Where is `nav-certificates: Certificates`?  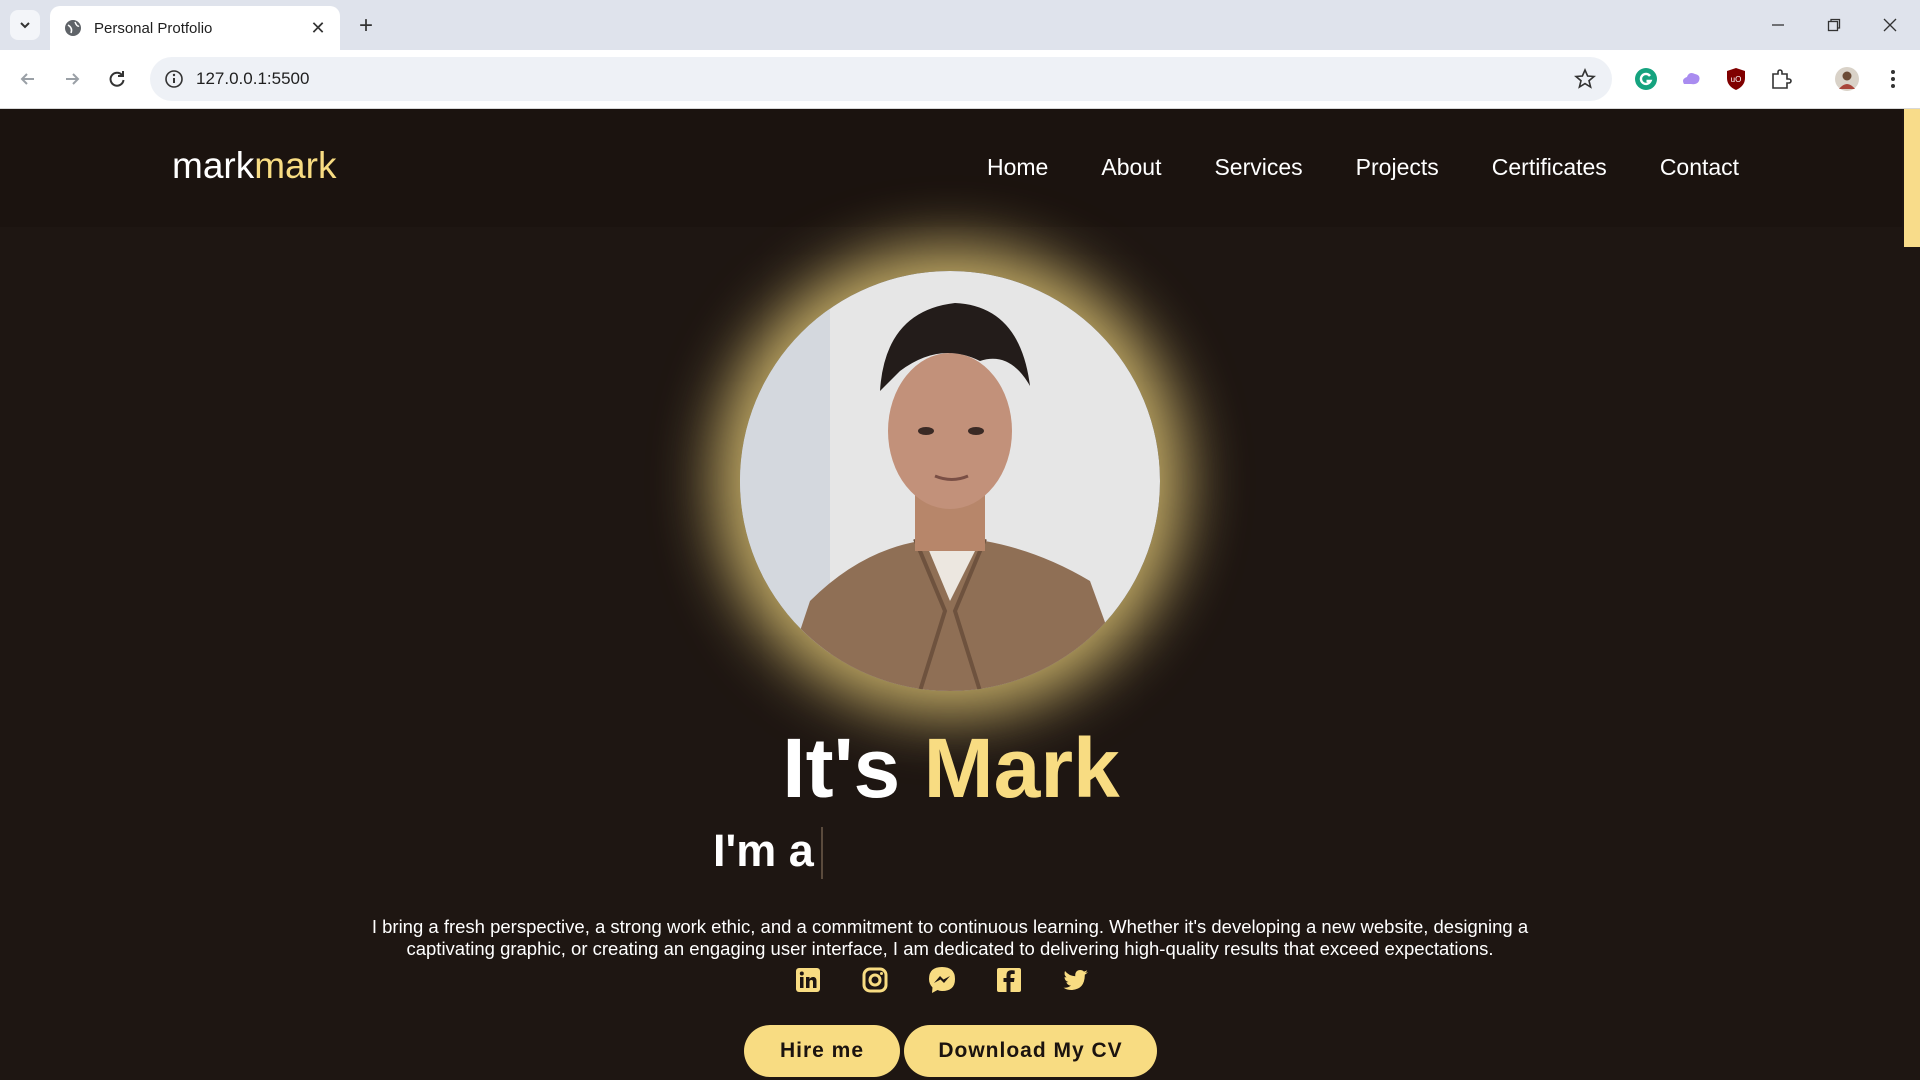 nav-certificates: Certificates is located at coordinates (1549, 167).